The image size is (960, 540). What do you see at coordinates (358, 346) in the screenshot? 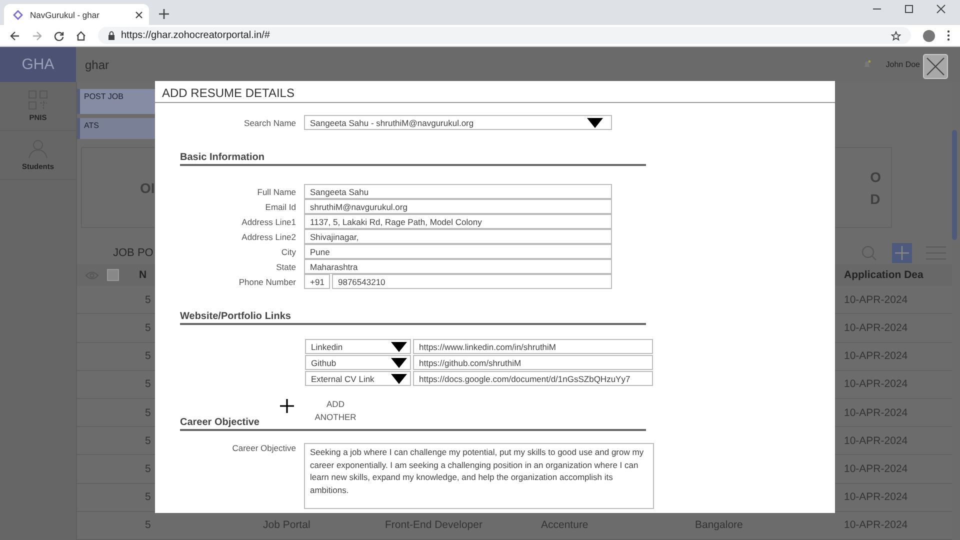
I see `link-type-dropdown: Linkedin` at bounding box center [358, 346].